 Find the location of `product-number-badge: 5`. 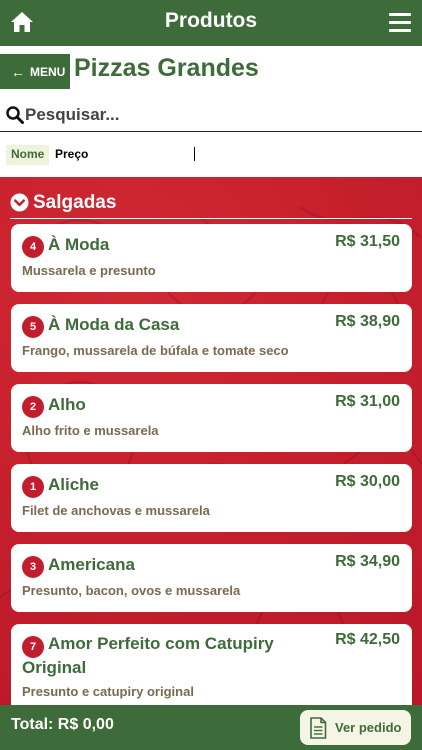

product-number-badge: 5 is located at coordinates (33, 327).